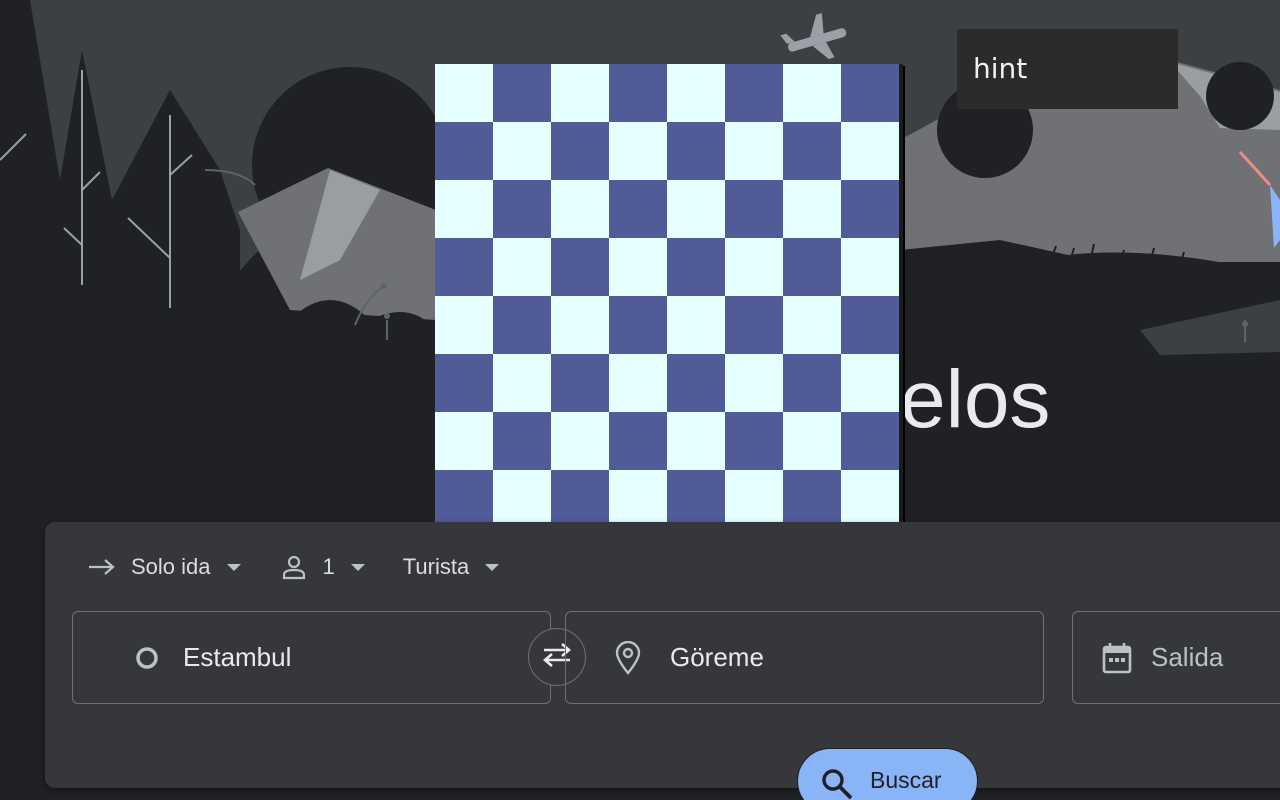 This screenshot has height=800, width=1280. I want to click on origin-field: Estambul, so click(311, 657).